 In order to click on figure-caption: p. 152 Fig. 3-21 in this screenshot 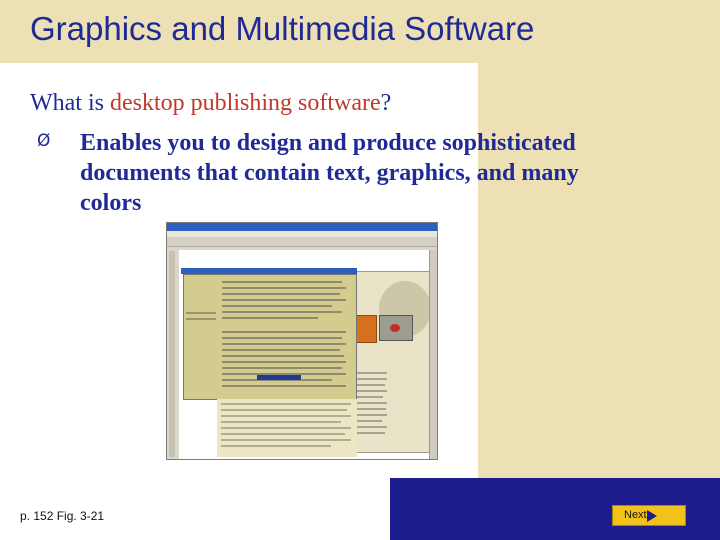, I will do `click(62, 516)`.